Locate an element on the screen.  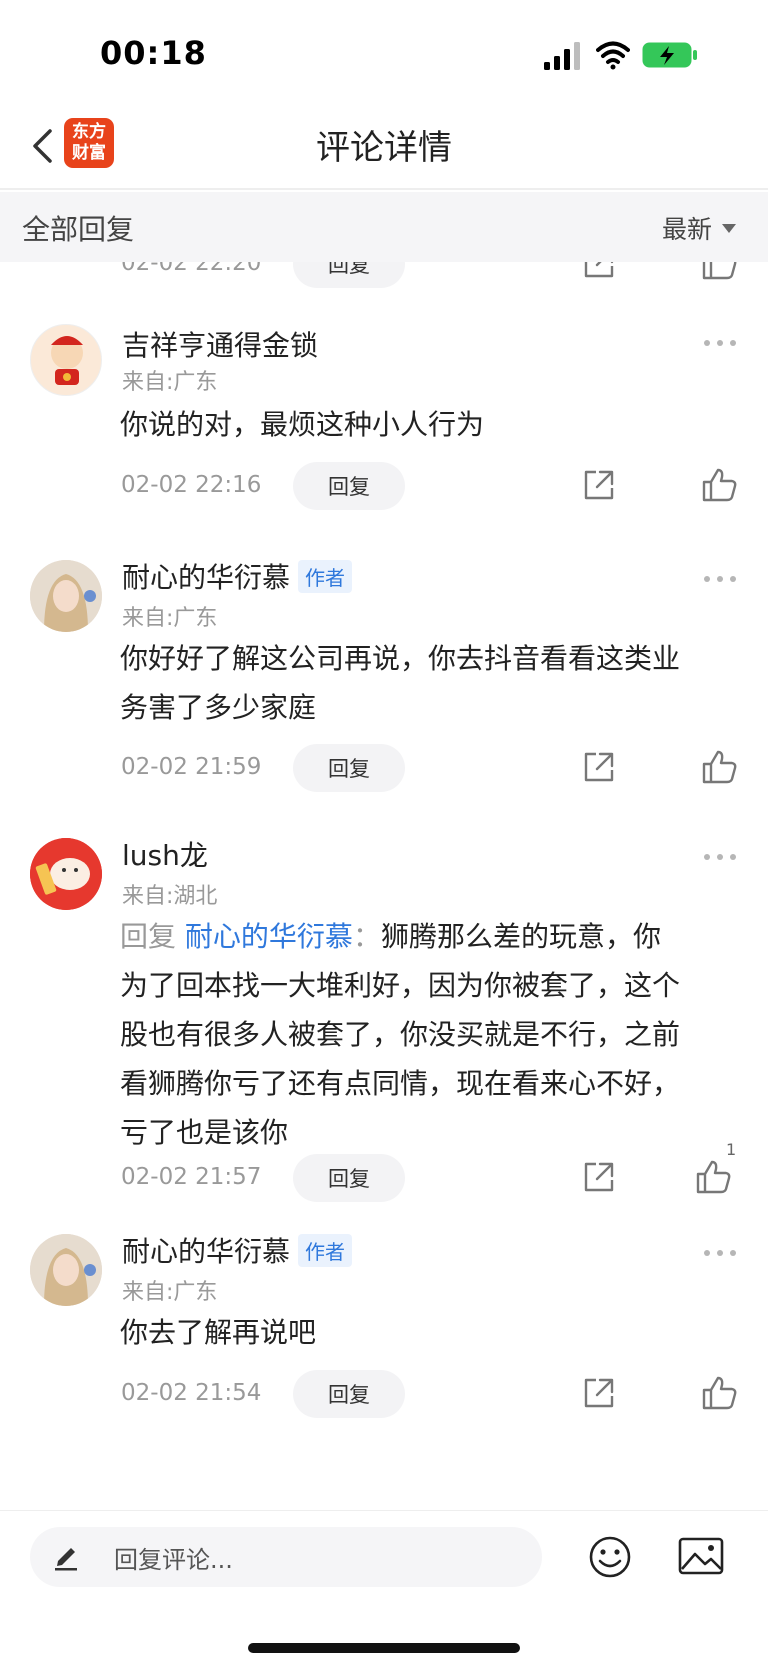
comment-meta: 02-02 22:20 回复 is located at coordinates (384, 277).